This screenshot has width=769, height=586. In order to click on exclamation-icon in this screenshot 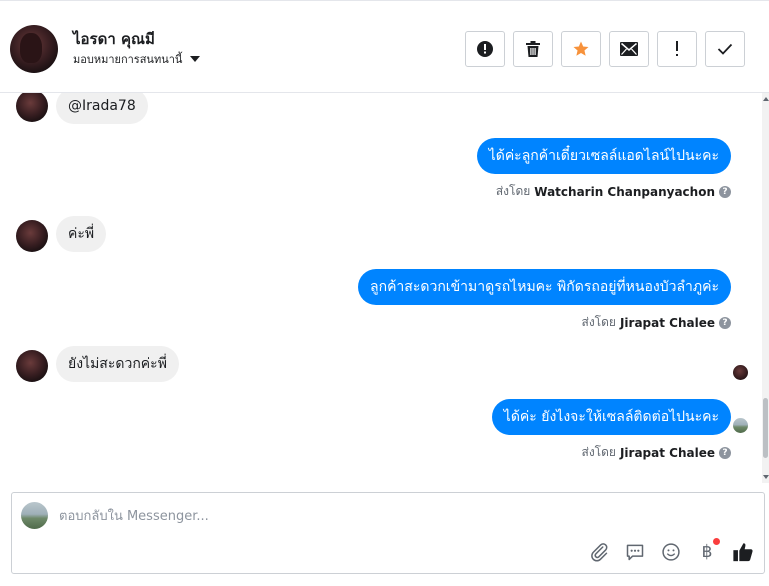, I will do `click(677, 48)`.